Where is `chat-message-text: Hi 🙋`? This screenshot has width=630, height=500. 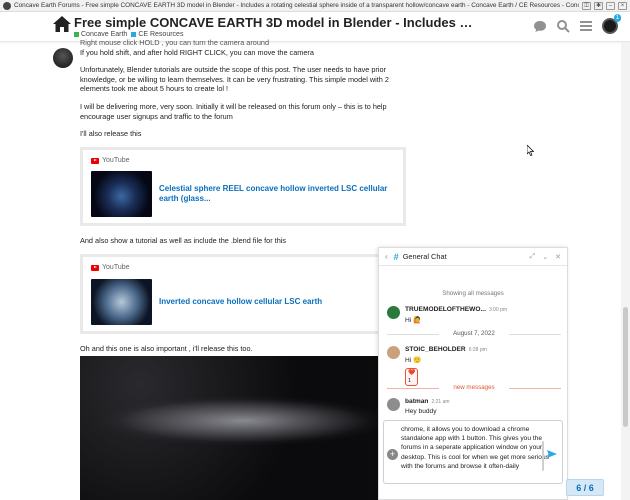 chat-message-text: Hi 🙋 is located at coordinates (413, 320).